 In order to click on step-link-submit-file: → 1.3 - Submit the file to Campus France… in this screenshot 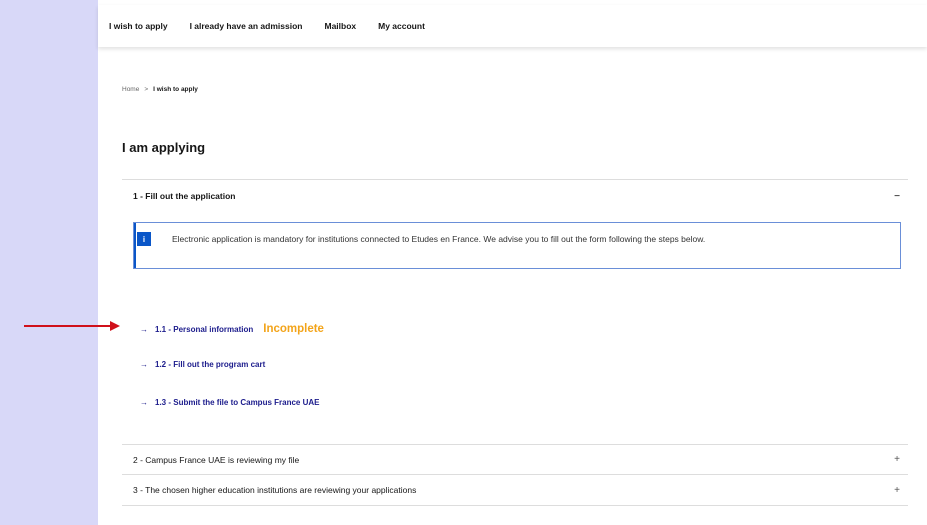, I will do `click(229, 402)`.